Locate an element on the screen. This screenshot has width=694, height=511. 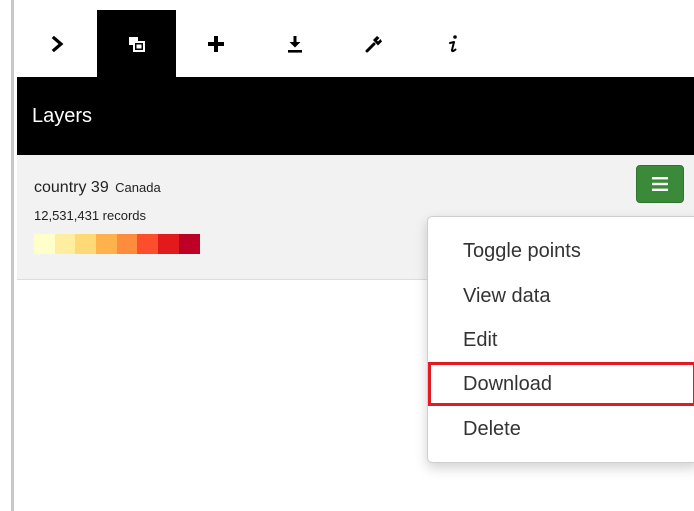
chevron-right-icon is located at coordinates (57, 43).